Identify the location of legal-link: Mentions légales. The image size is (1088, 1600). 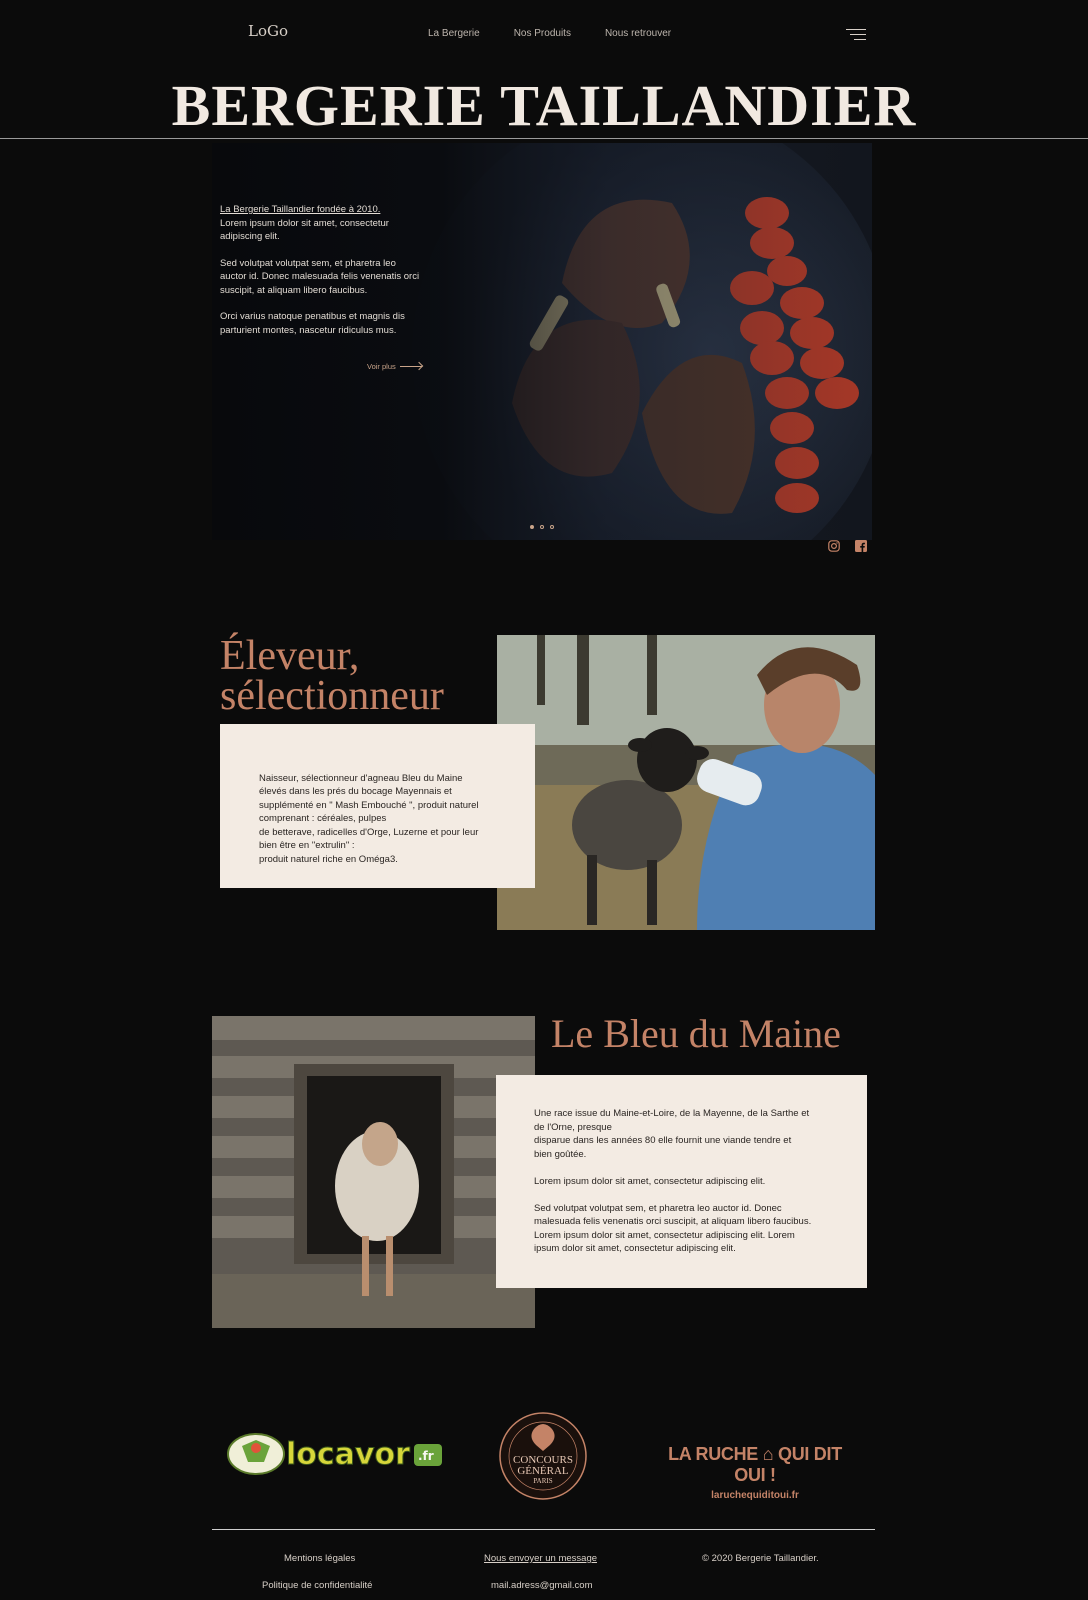
(319, 1558).